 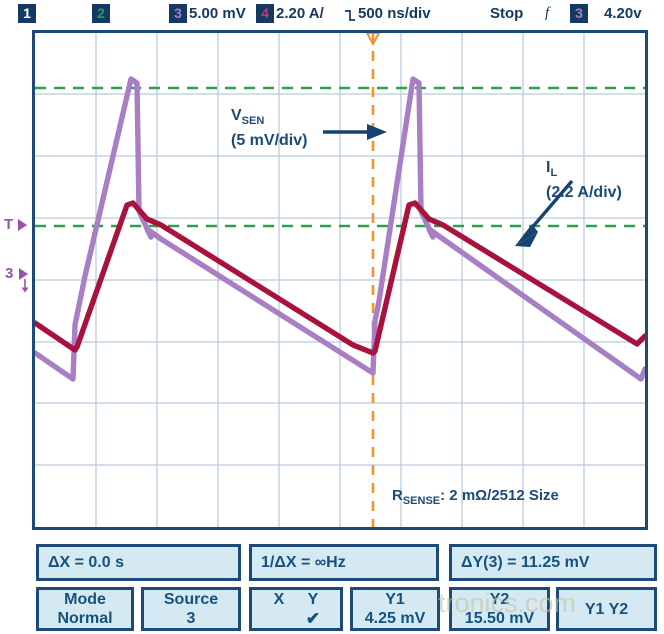 I want to click on vsen-annotation-arrow, so click(x=355, y=132).